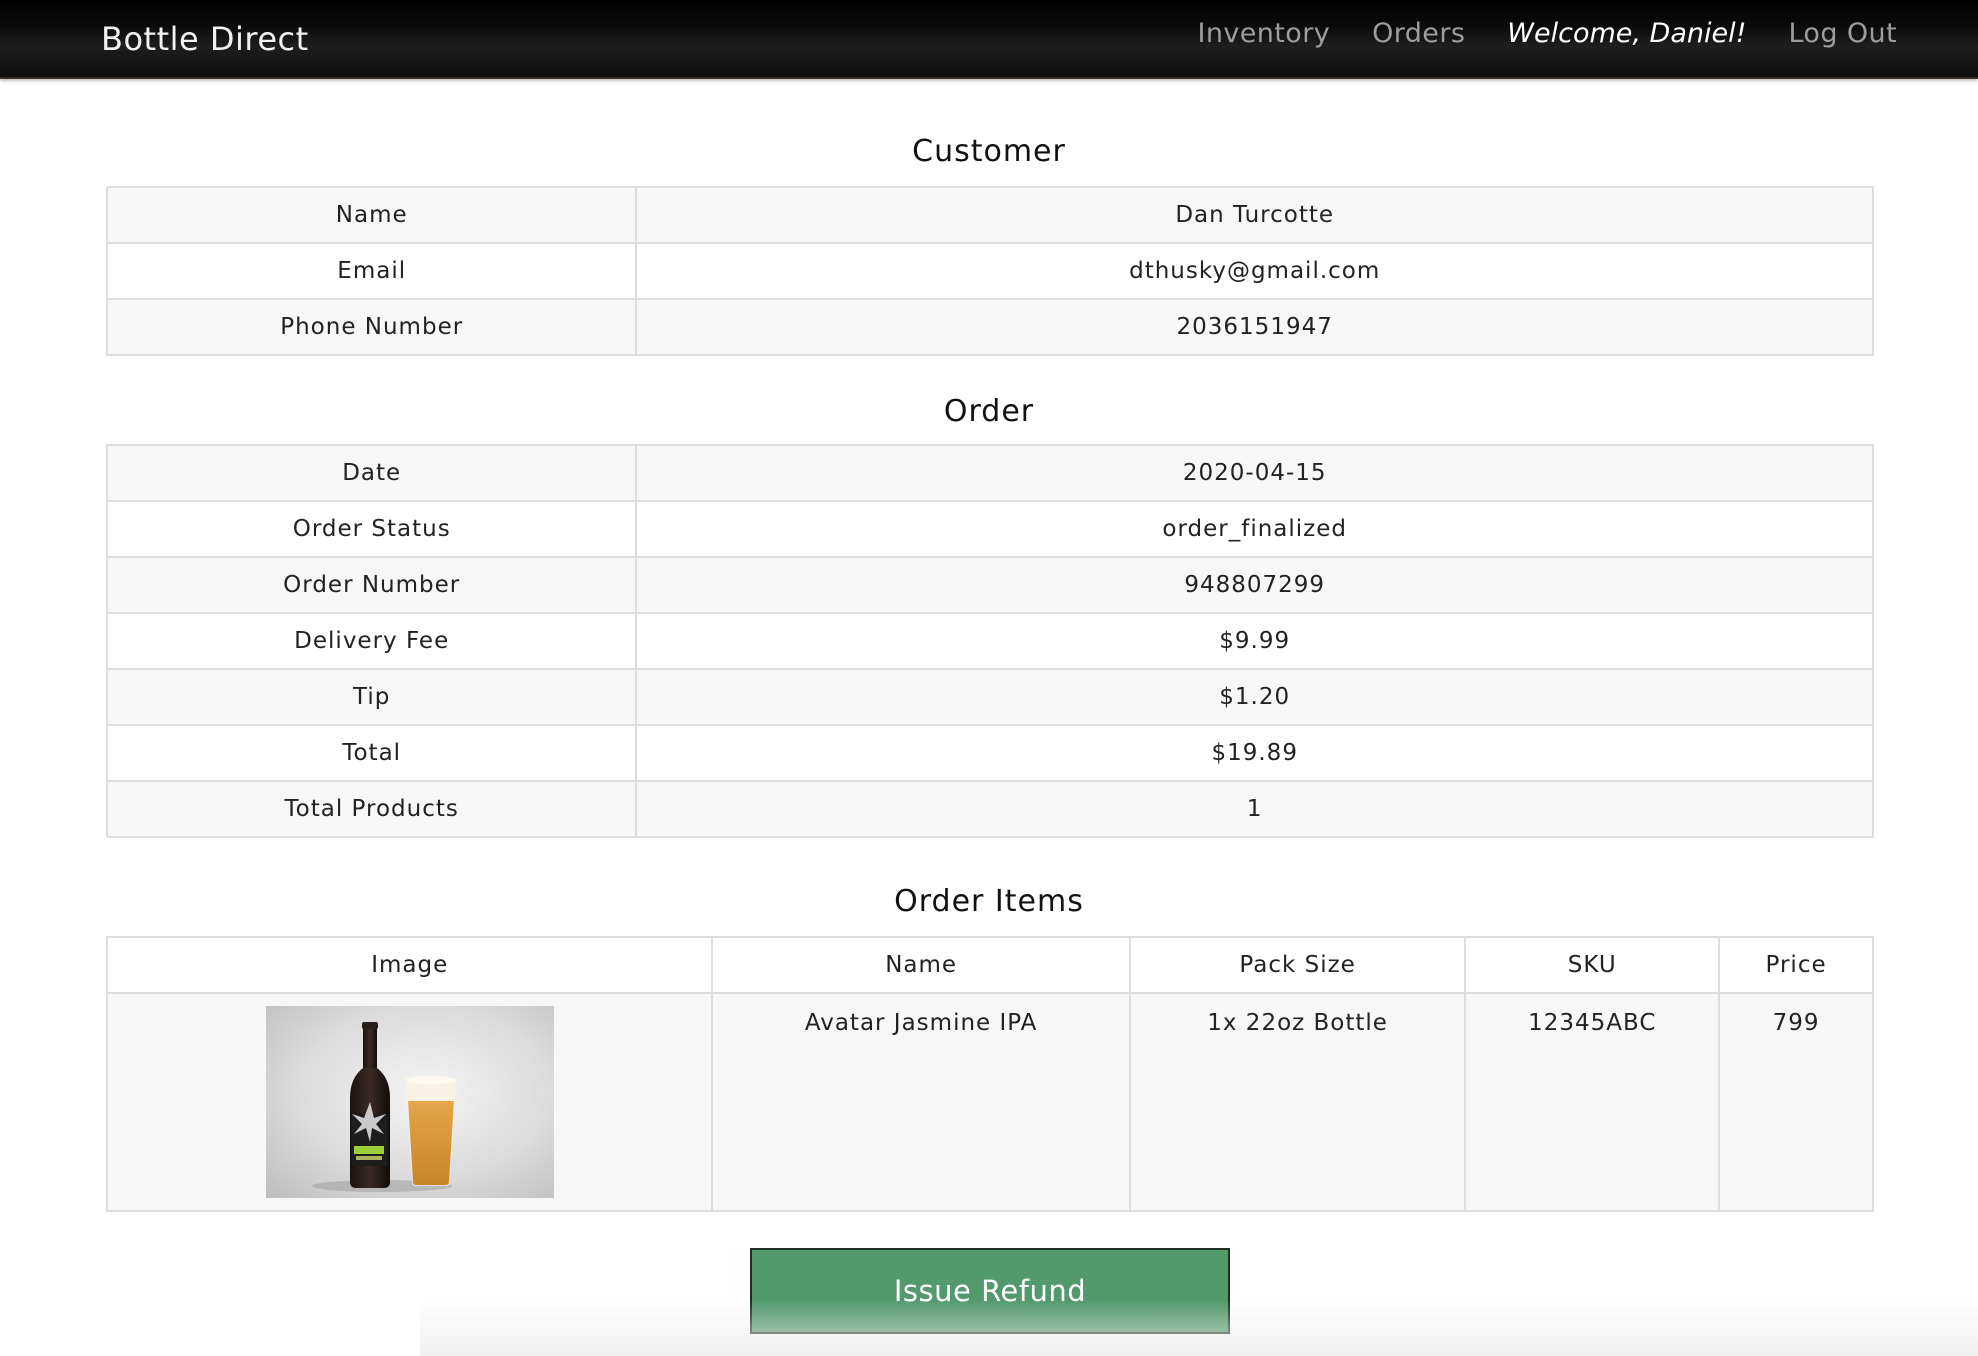  I want to click on customer-name-label: Name, so click(371, 215).